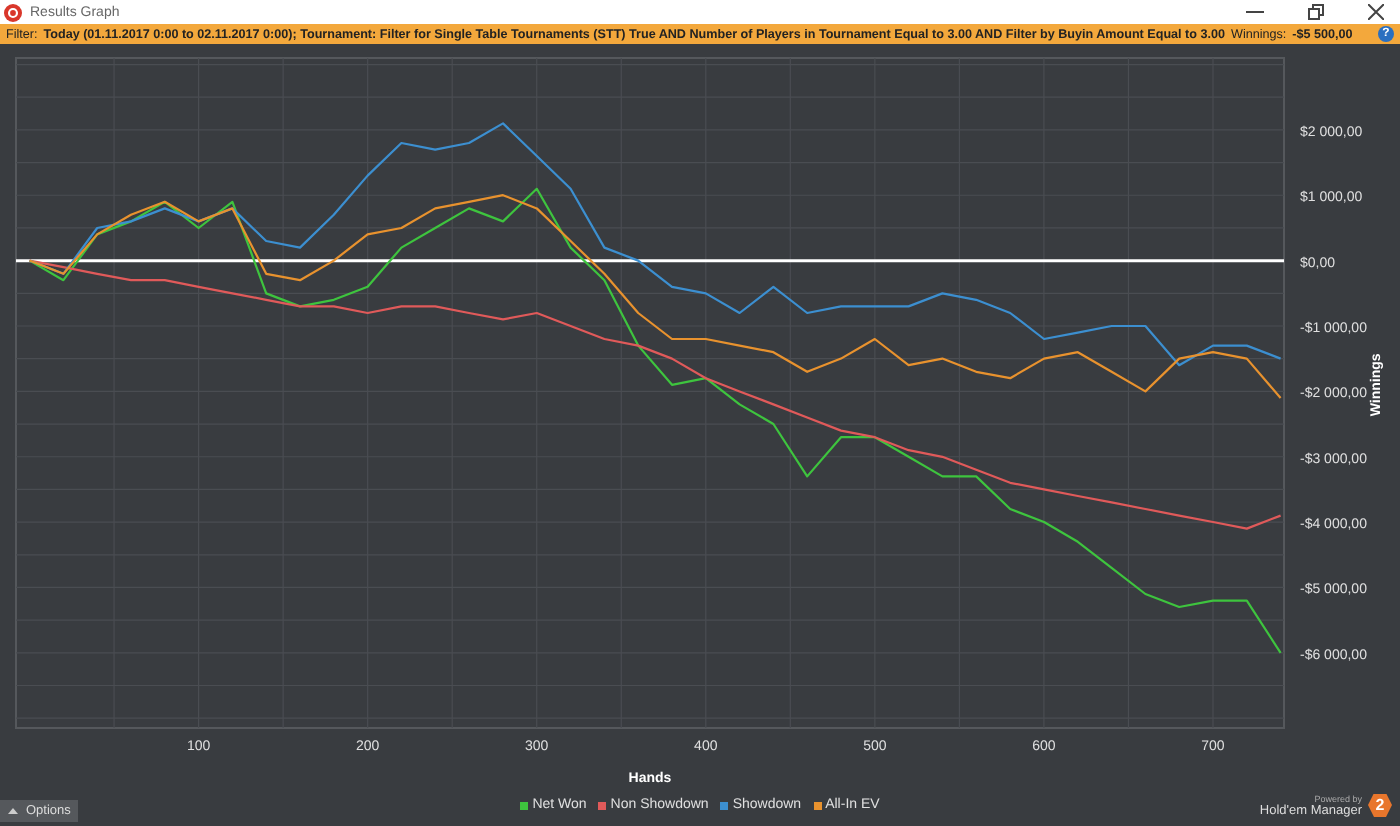 The height and width of the screenshot is (826, 1400). What do you see at coordinates (1316, 12) in the screenshot?
I see `restore-icon` at bounding box center [1316, 12].